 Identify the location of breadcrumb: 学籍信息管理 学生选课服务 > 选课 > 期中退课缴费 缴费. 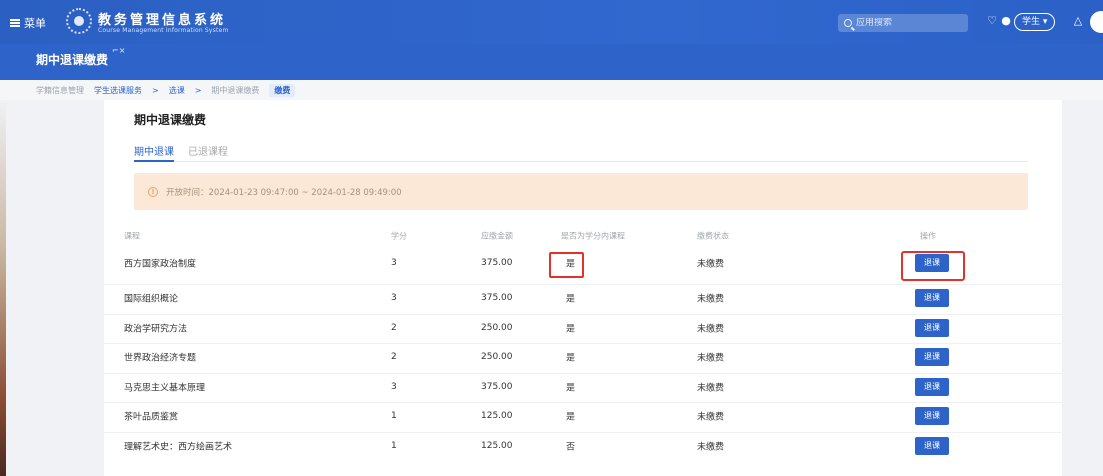
(551, 90).